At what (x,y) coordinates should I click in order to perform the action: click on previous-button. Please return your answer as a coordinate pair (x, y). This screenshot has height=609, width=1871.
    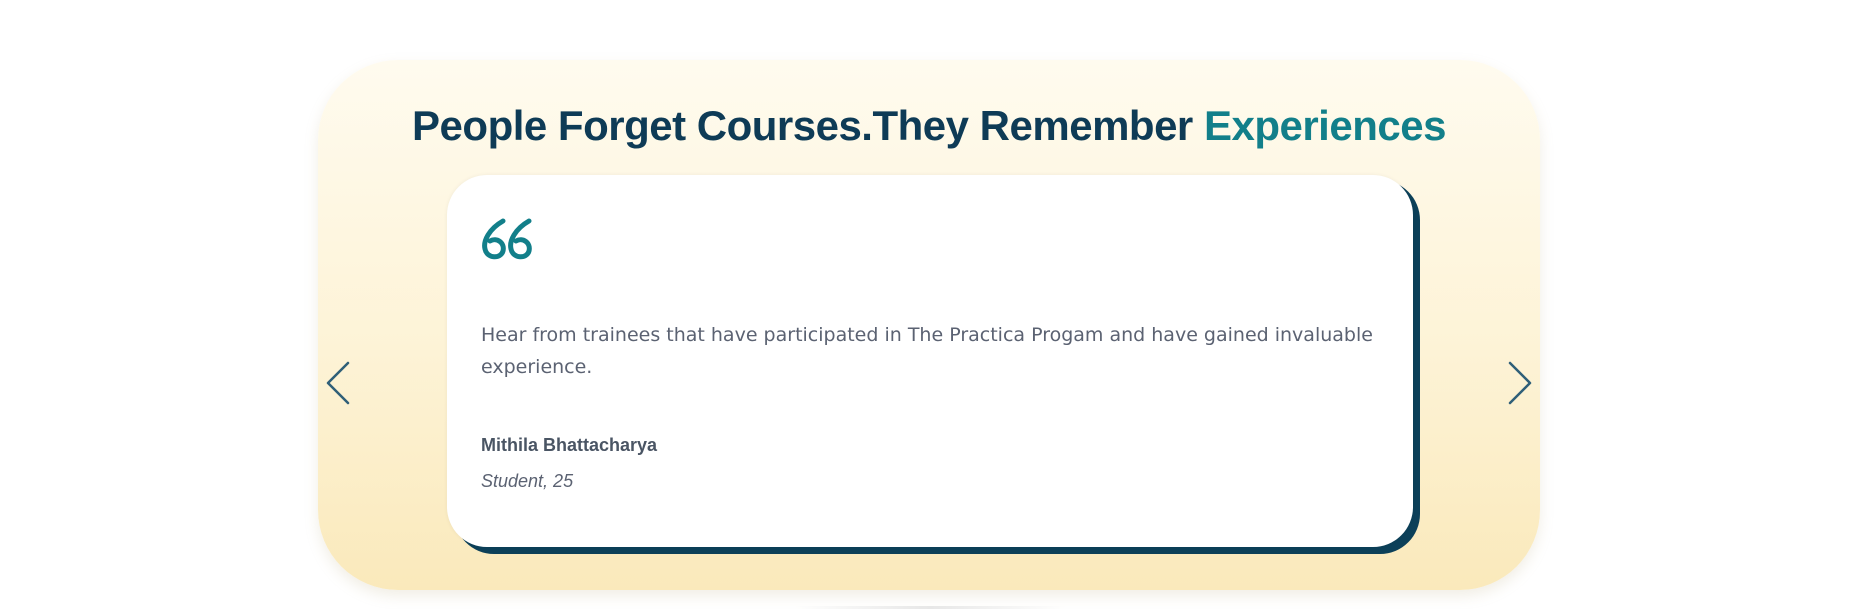
    Looking at the image, I should click on (338, 383).